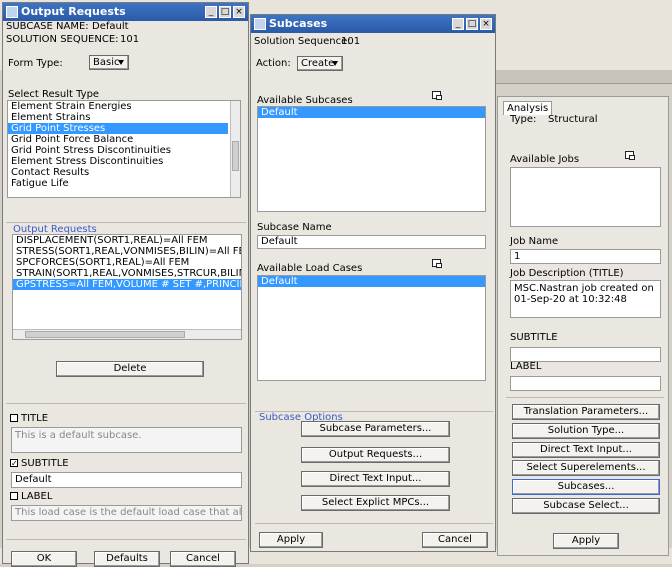  I want to click on solution-sequence-label: SOLUTION SEQUENCE:, so click(62, 39).